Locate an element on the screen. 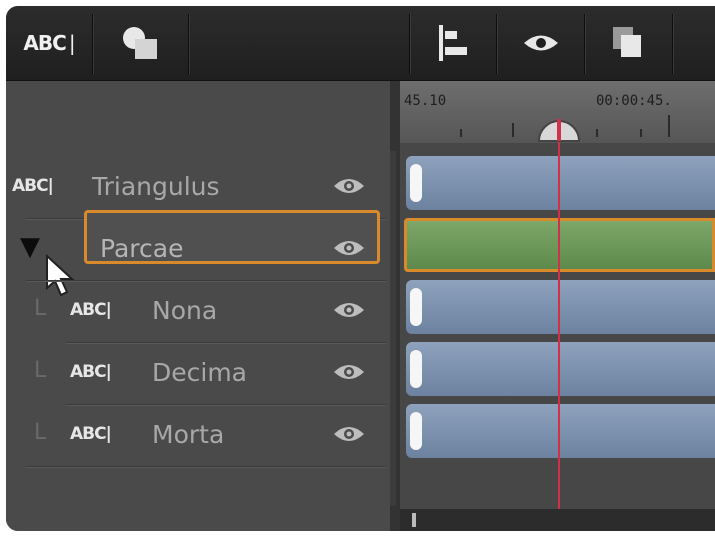  clip-triangulus is located at coordinates (560, 183).